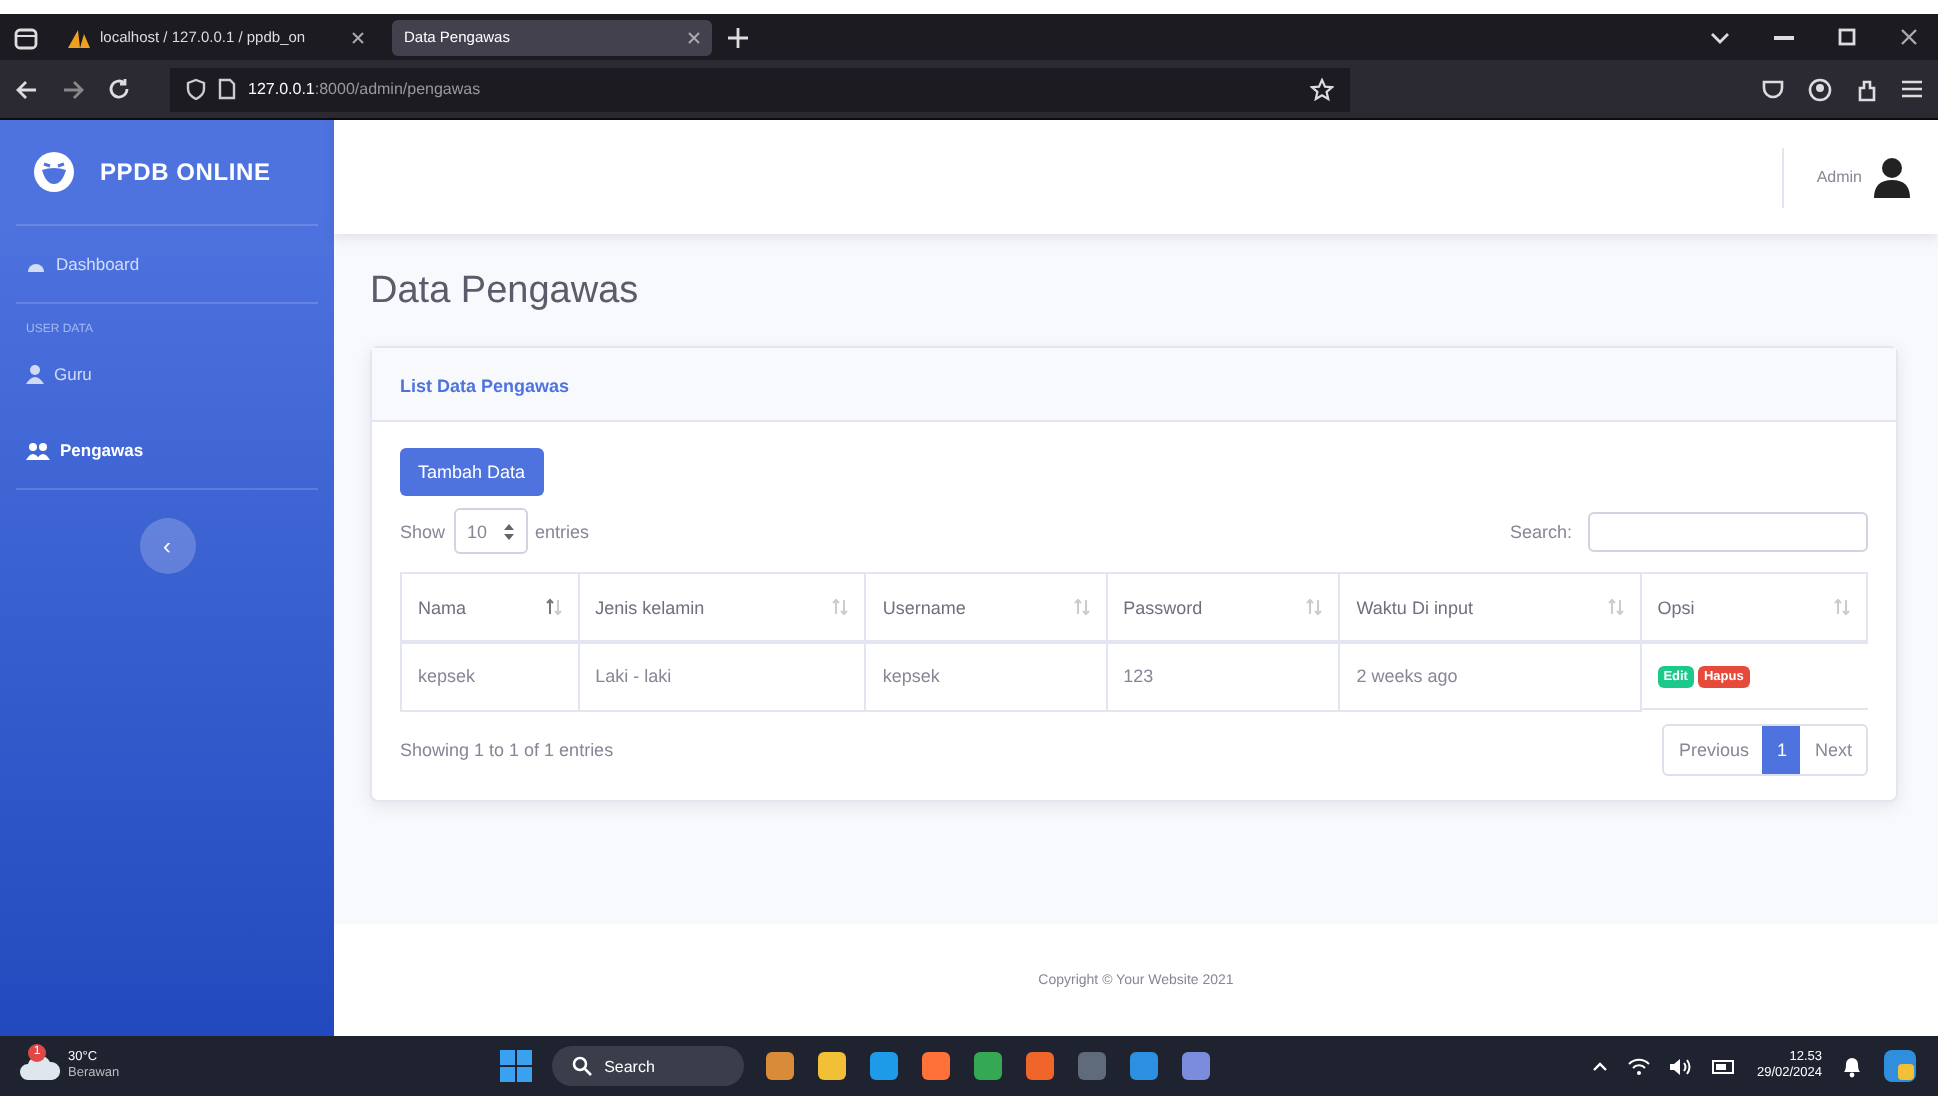  I want to click on wifi-icon, so click(1639, 1066).